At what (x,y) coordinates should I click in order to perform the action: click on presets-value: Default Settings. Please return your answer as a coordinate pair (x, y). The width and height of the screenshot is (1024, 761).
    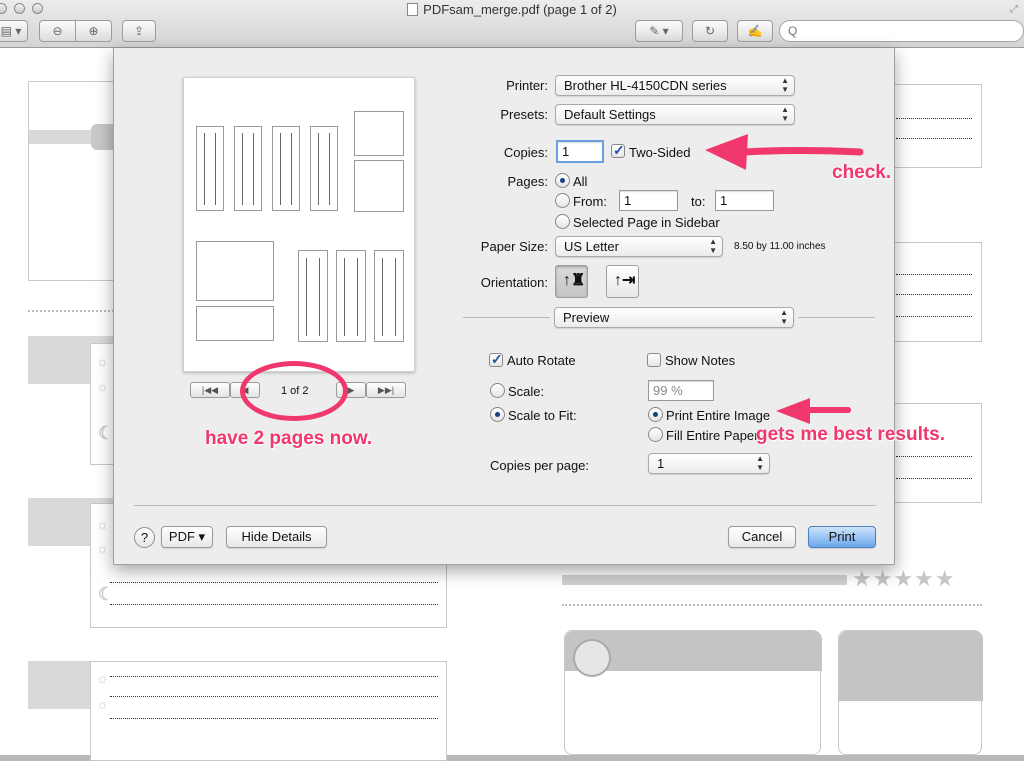
    Looking at the image, I should click on (610, 114).